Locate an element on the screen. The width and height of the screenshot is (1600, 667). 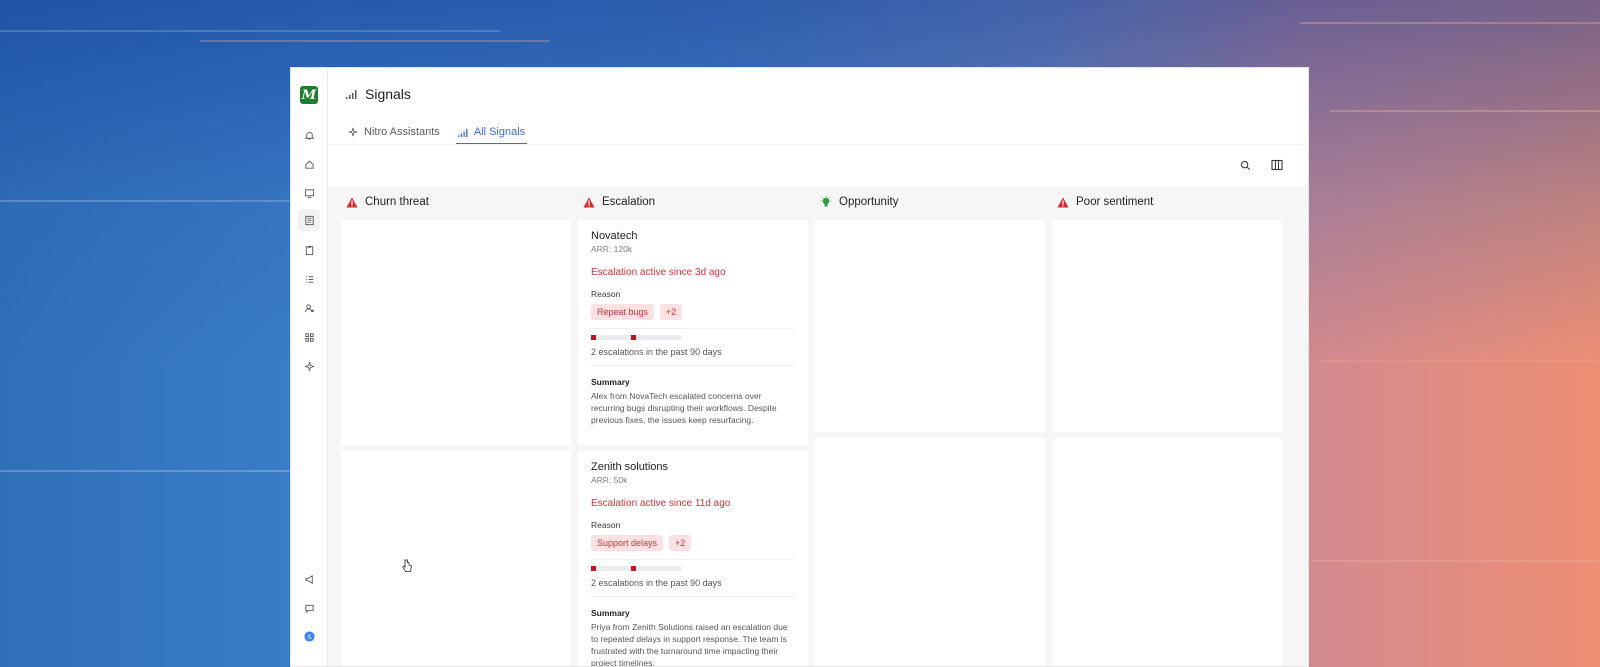
tab-nitro-assistants: Nitro Assistants is located at coordinates (394, 132).